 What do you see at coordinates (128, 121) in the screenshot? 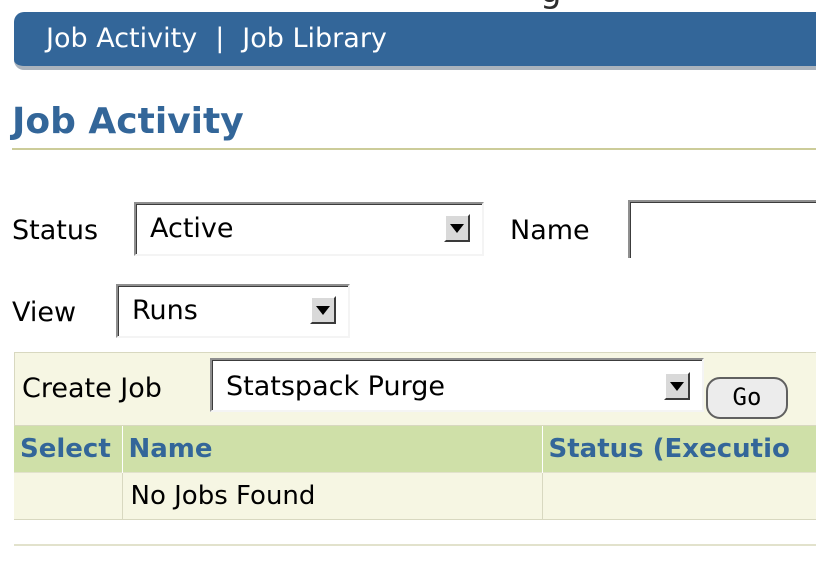
I see `page-title: Job Activity` at bounding box center [128, 121].